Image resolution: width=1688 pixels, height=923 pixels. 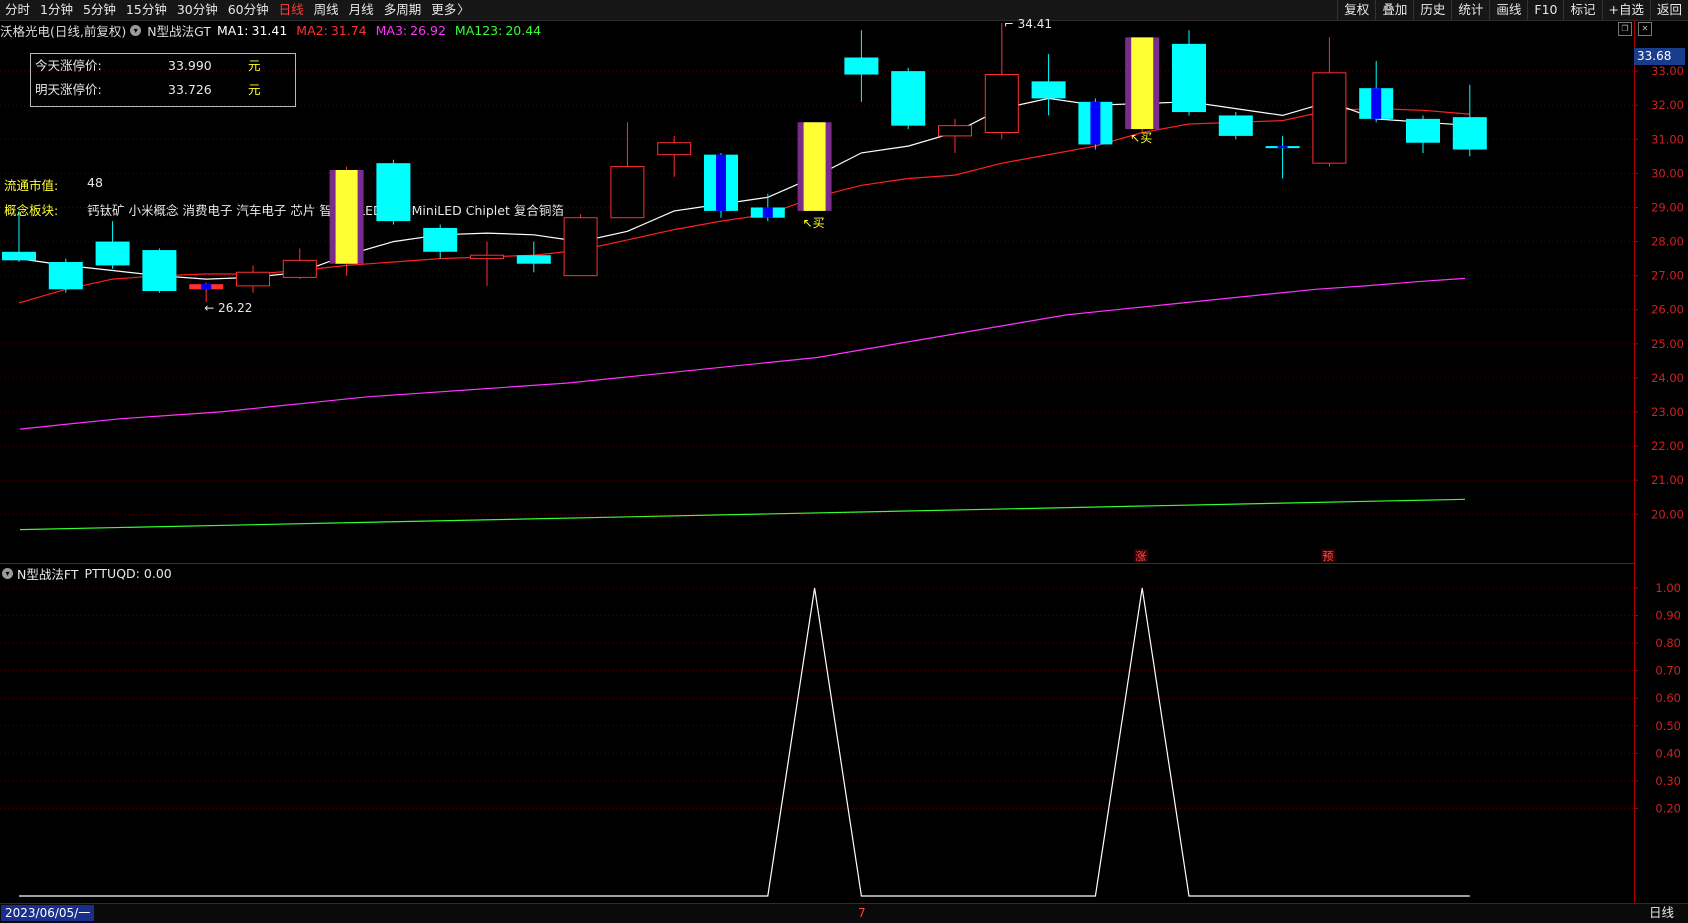 I want to click on cursor-date: 2023/06/05/一, so click(x=48, y=913).